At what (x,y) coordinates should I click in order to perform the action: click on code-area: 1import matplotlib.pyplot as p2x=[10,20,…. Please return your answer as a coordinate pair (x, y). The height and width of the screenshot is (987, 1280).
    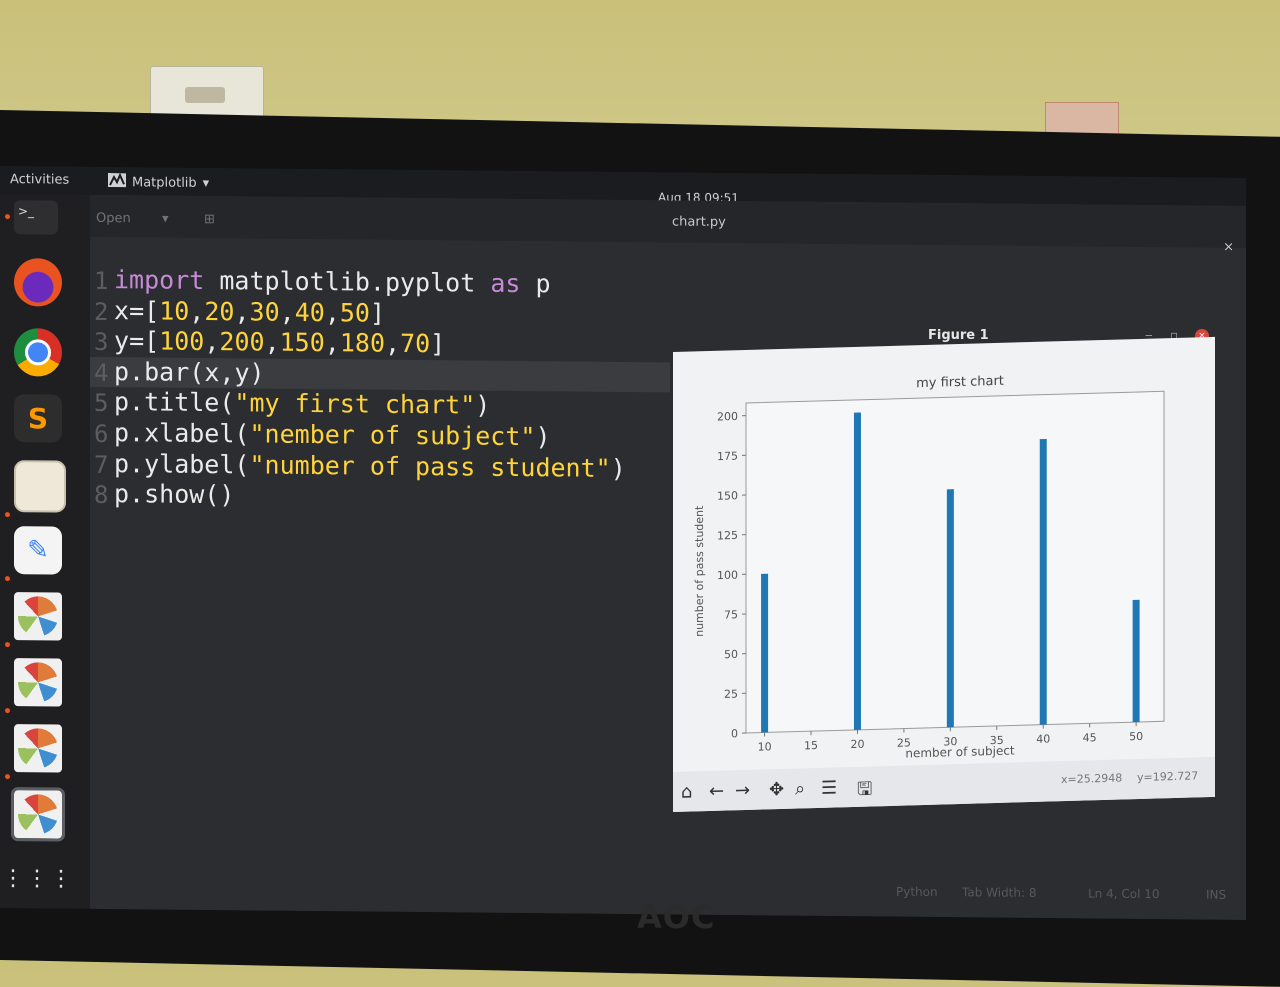
    Looking at the image, I should click on (380, 390).